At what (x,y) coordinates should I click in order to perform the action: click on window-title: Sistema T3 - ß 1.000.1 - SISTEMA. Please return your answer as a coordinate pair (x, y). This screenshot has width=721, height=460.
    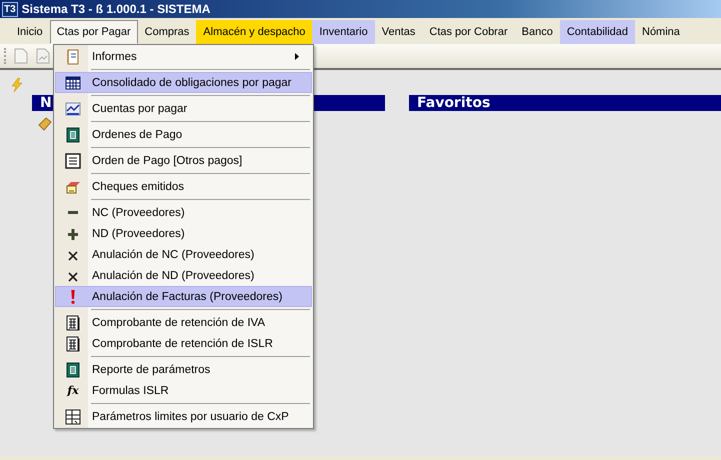
    Looking at the image, I should click on (116, 9).